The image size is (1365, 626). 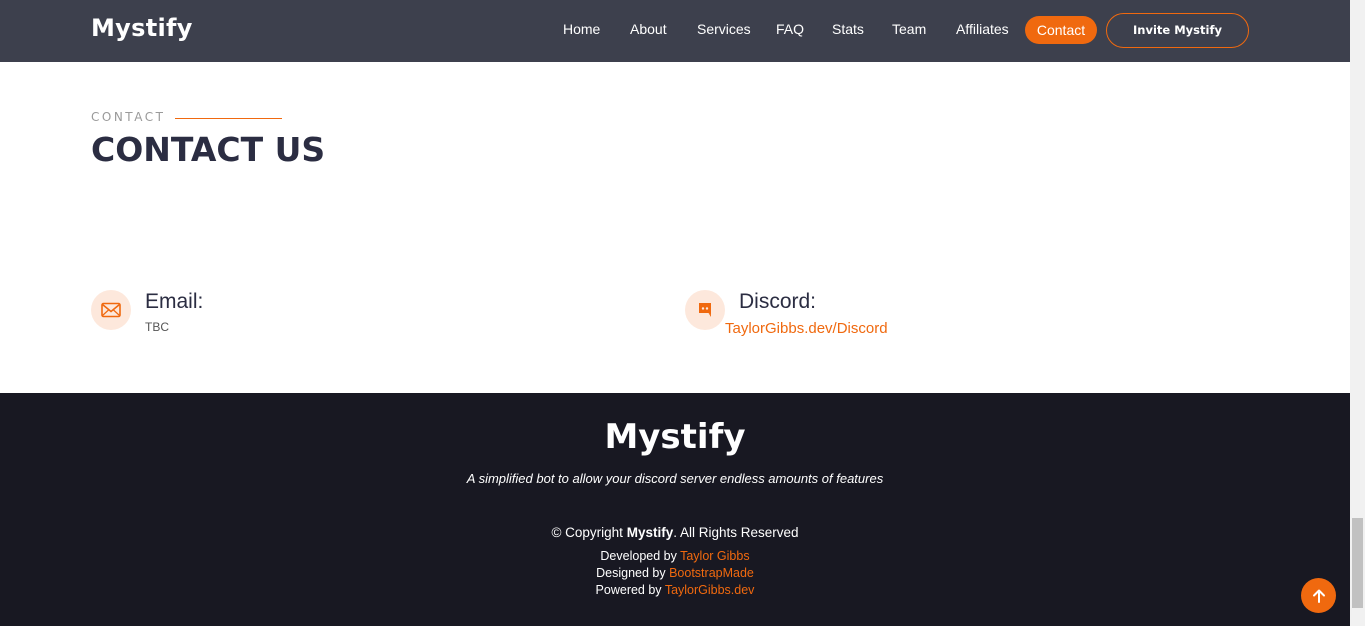 What do you see at coordinates (982, 29) in the screenshot?
I see `nav-affiliates: Affiliates` at bounding box center [982, 29].